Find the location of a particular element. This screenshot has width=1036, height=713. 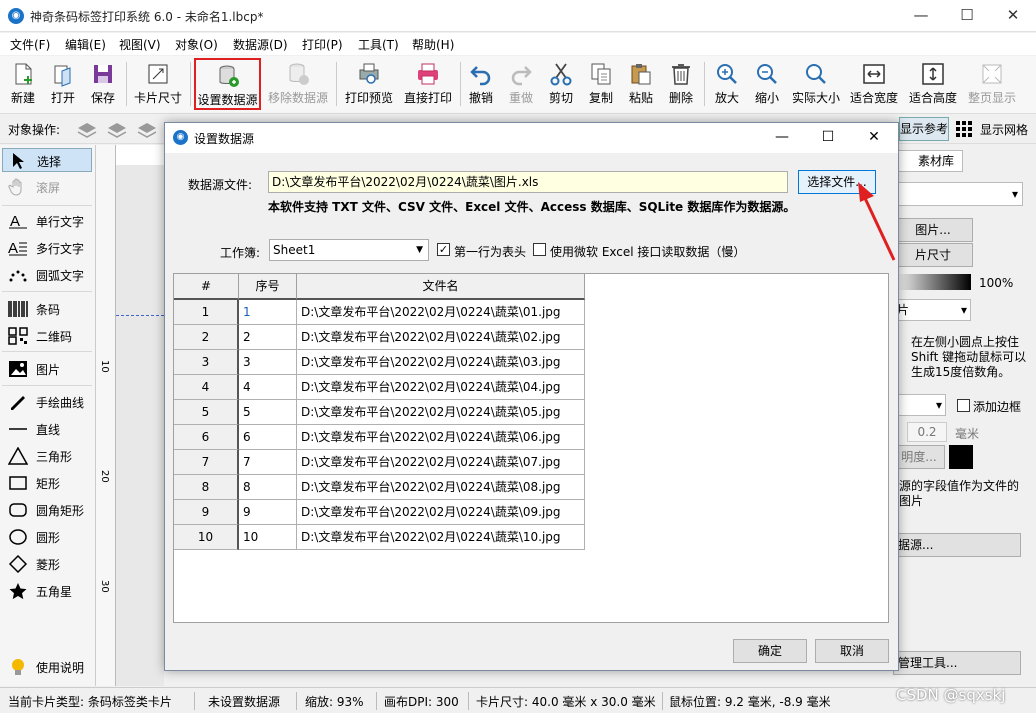

fit-height-button: 适合高度 is located at coordinates (933, 84).